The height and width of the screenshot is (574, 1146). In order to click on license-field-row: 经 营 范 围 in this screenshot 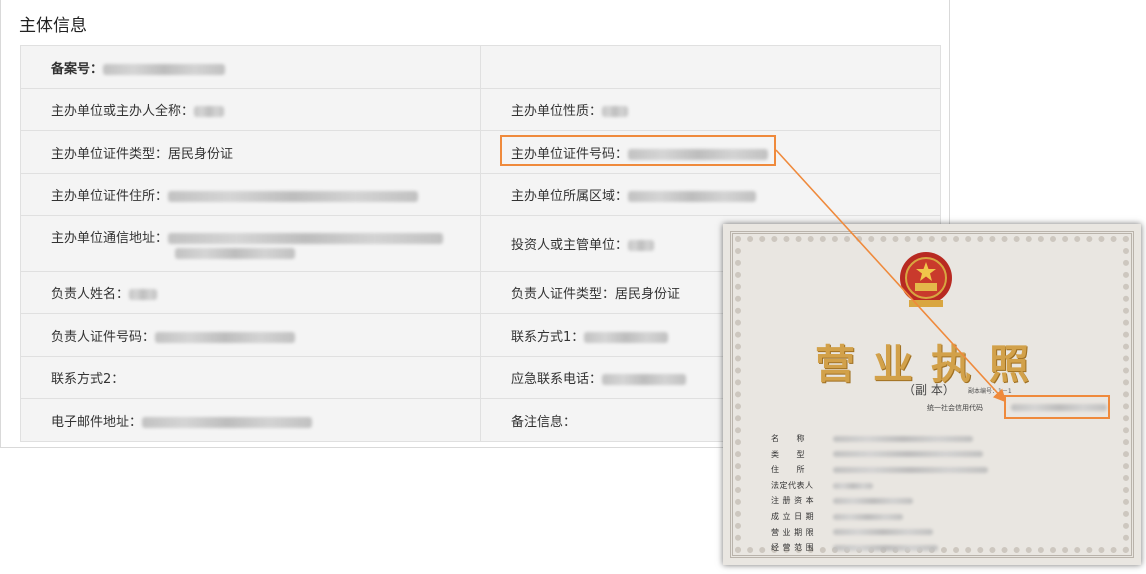, I will do `click(879, 548)`.